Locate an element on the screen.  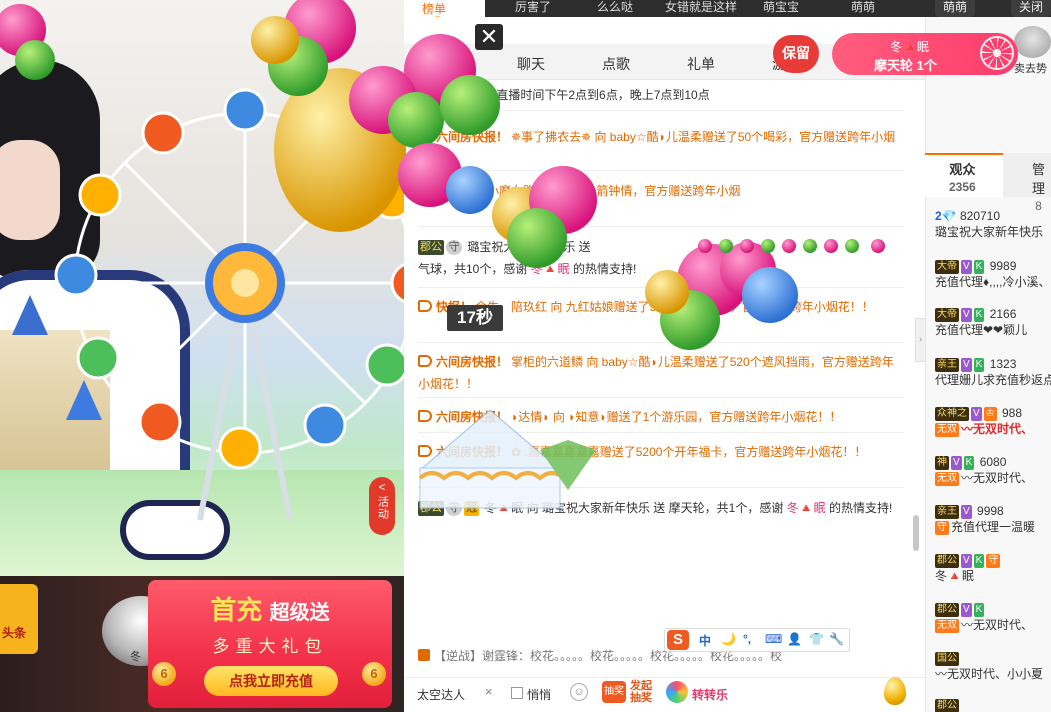
audience-item: 2💎 820710 璐宝祝大家新年快乐 is located at coordinates (993, 224).